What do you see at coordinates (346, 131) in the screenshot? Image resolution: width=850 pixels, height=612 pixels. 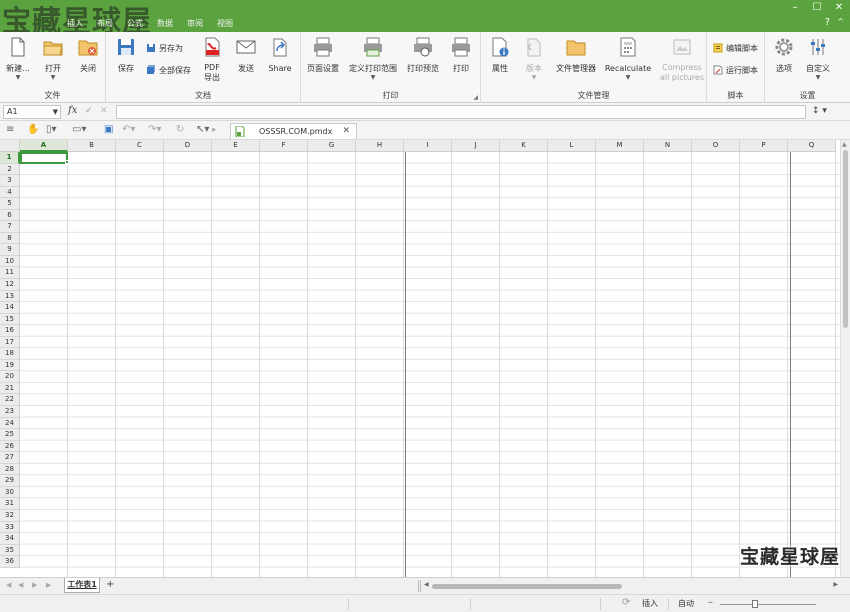 I see `close-tab-icon: ✕` at bounding box center [346, 131].